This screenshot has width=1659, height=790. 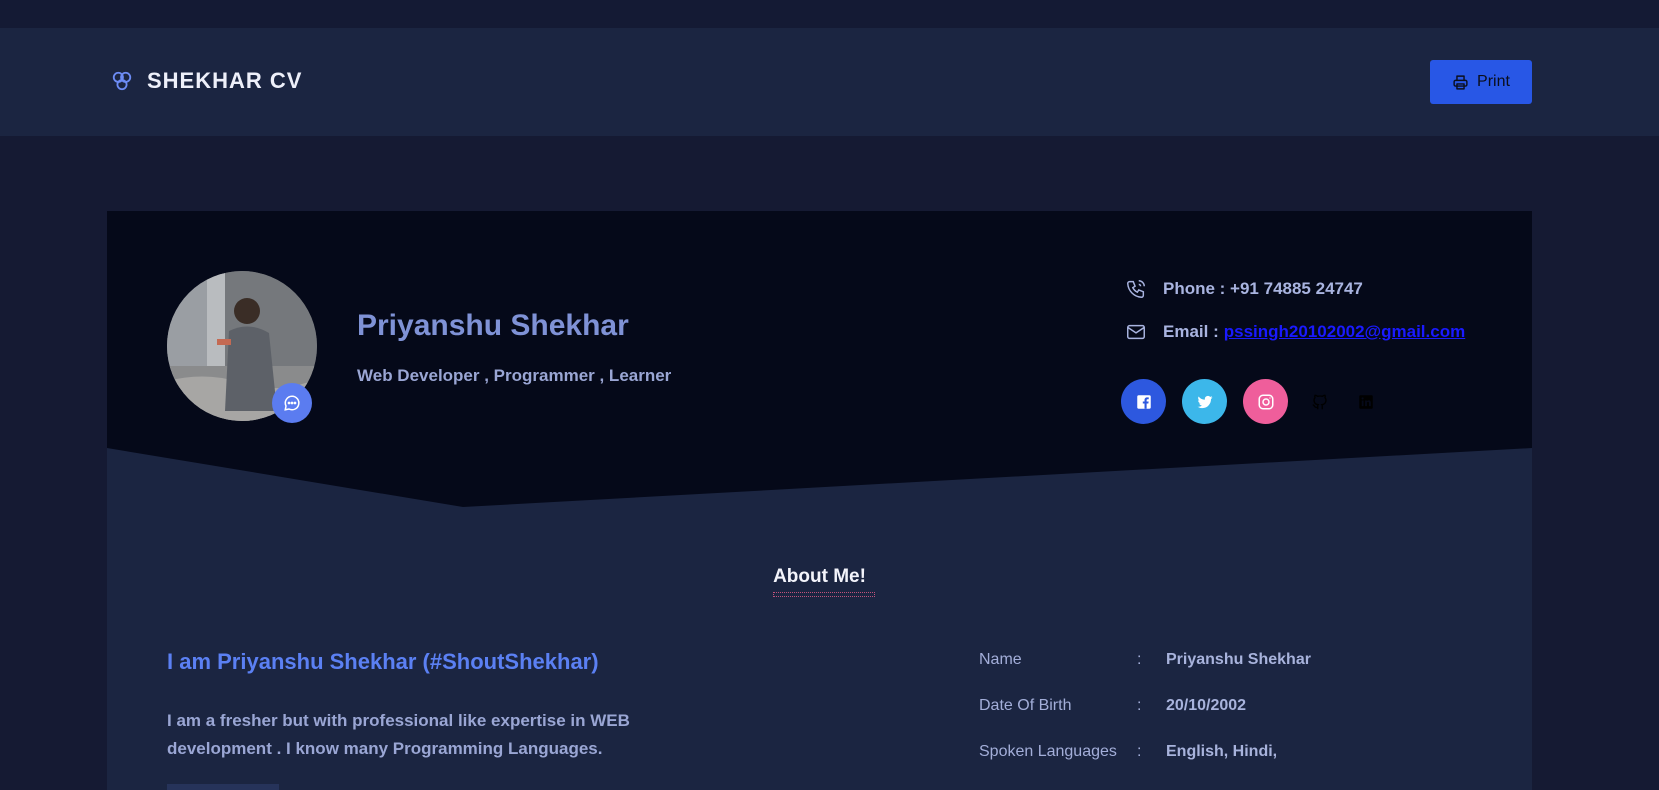 What do you see at coordinates (242, 347) in the screenshot?
I see `profile-picture` at bounding box center [242, 347].